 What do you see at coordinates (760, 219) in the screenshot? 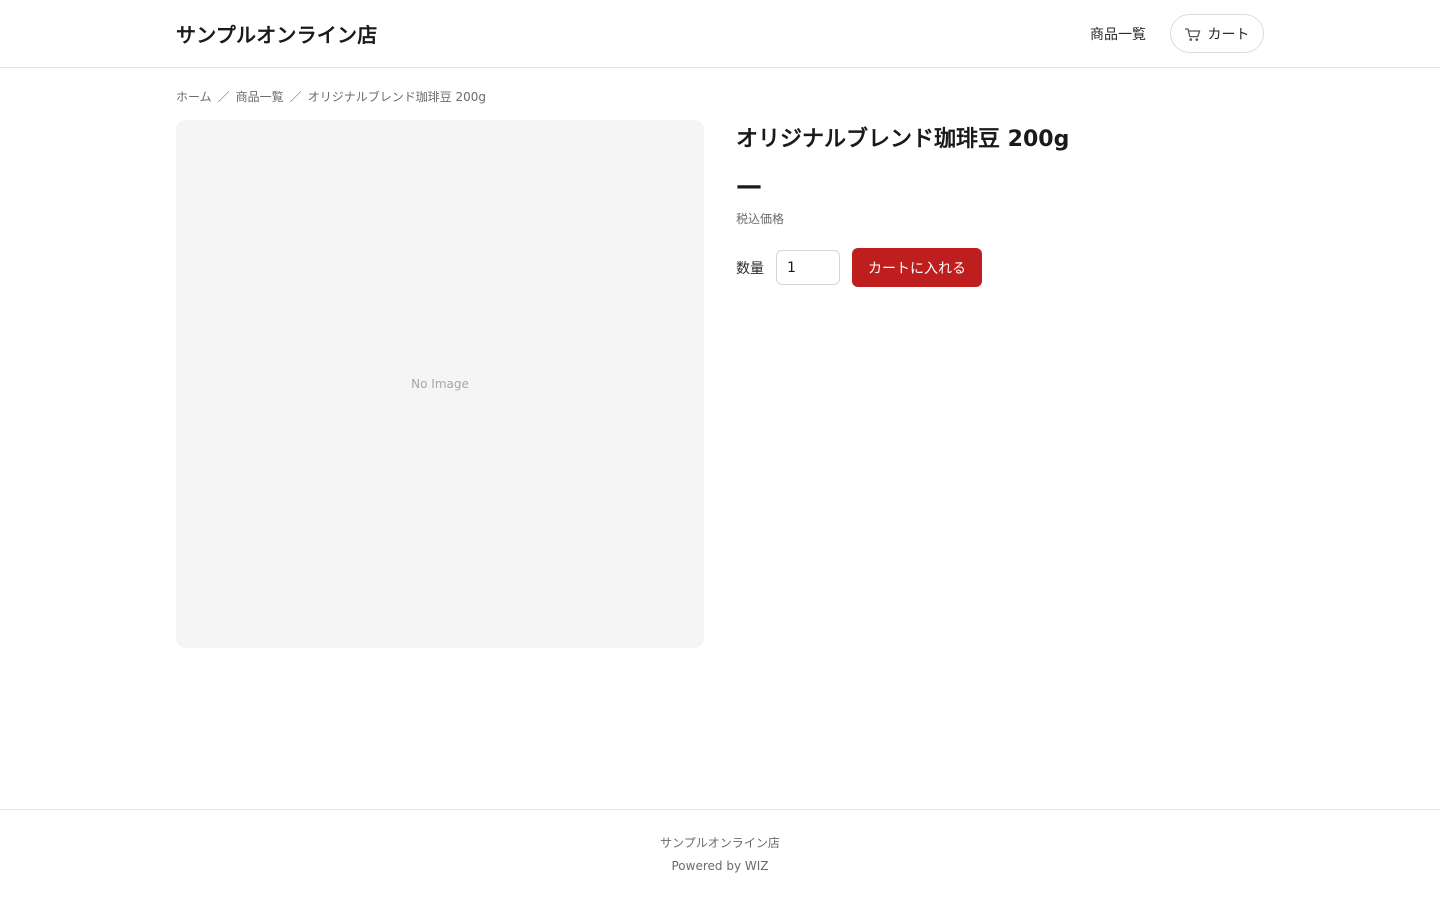
I see `tax-label: 税込価格` at bounding box center [760, 219].